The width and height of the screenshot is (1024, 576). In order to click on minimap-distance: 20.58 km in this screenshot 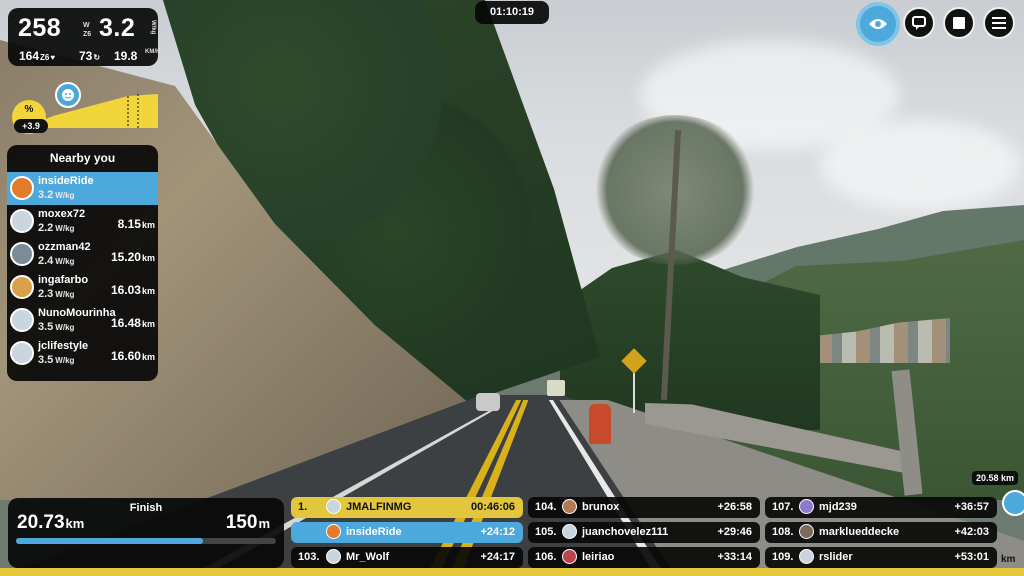, I will do `click(995, 478)`.